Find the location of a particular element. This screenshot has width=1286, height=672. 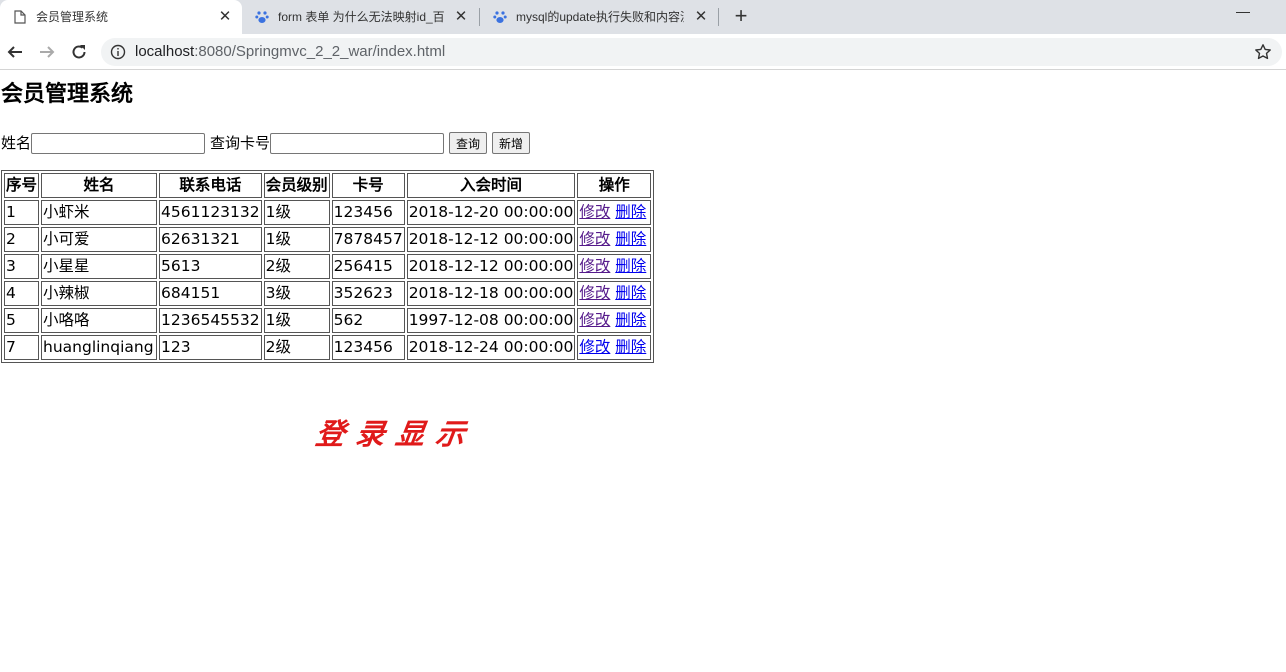

tab-separator is located at coordinates (718, 17).